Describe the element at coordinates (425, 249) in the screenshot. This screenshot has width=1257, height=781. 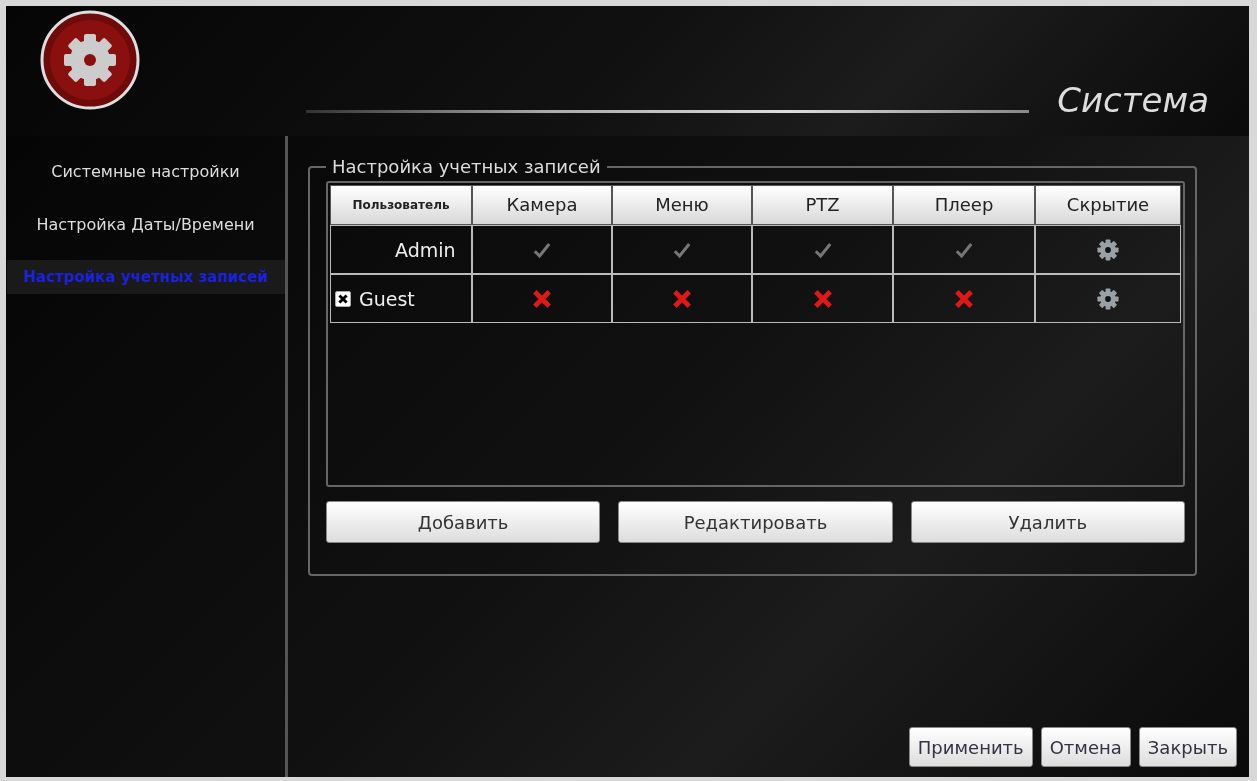
I see `user-name: Admin` at that location.